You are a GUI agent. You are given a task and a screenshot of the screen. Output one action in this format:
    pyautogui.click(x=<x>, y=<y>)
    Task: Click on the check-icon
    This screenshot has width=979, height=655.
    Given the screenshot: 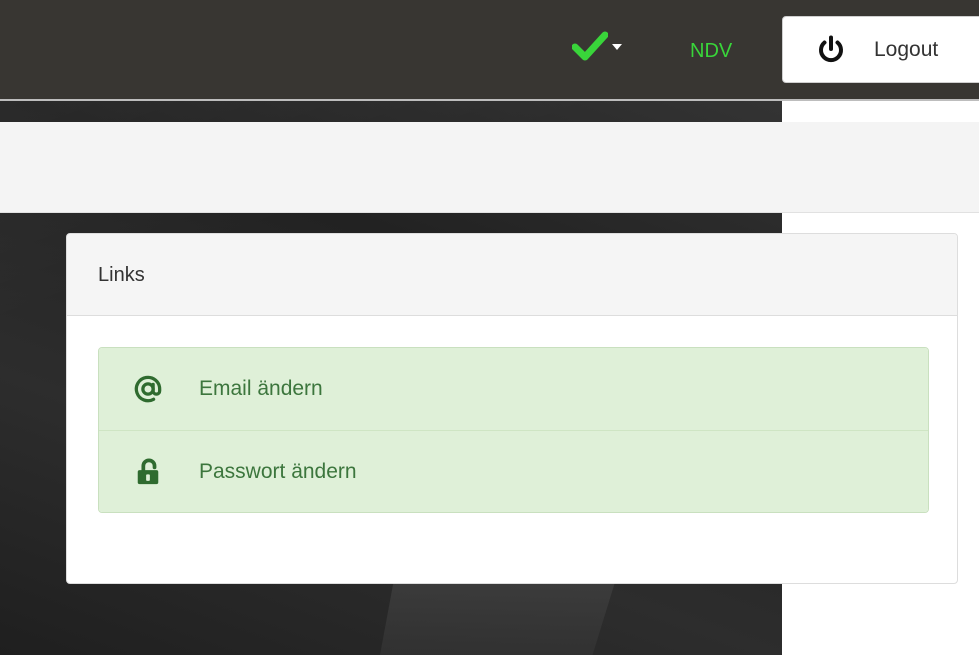 What is the action you would take?
    pyautogui.click(x=590, y=46)
    